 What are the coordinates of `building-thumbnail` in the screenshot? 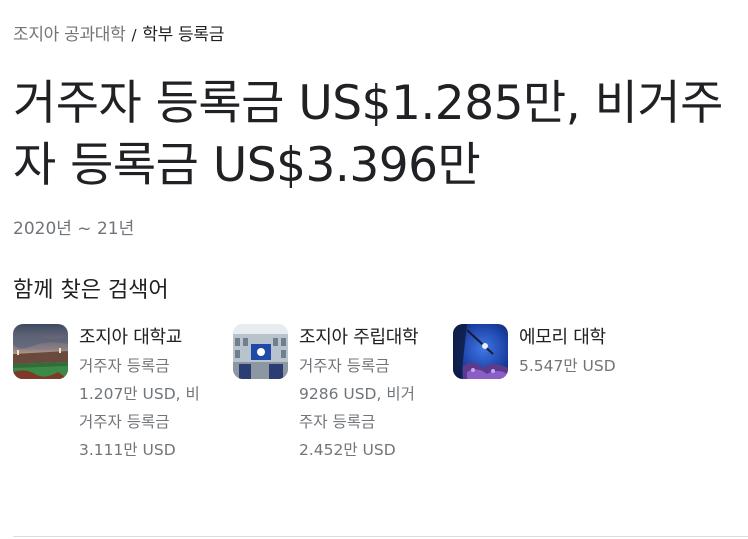 It's located at (260, 351).